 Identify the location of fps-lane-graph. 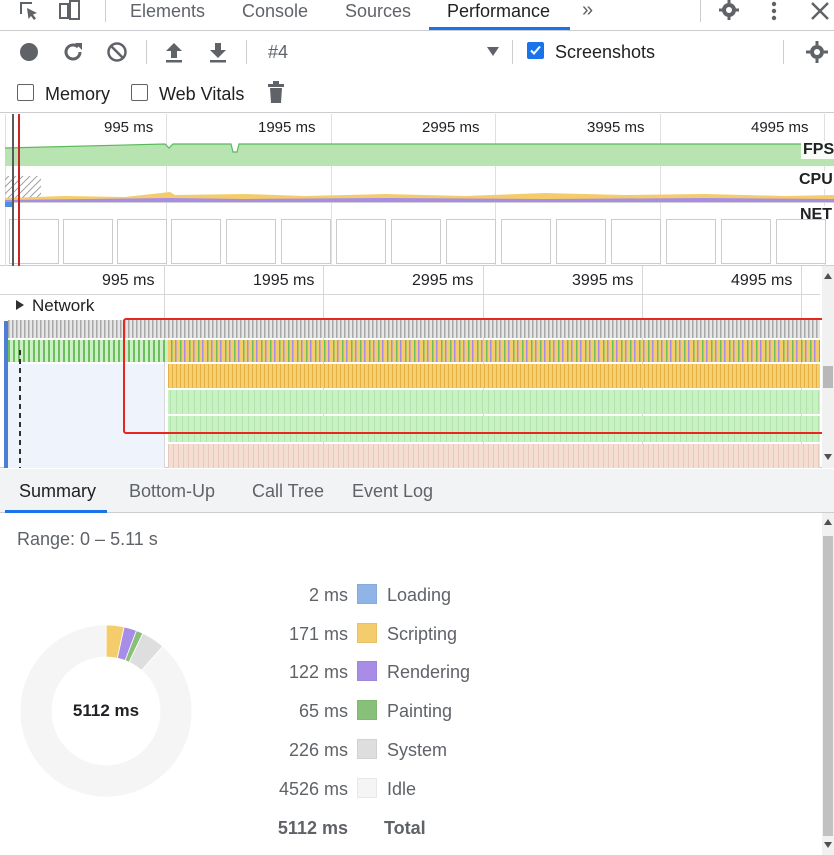
(419, 154).